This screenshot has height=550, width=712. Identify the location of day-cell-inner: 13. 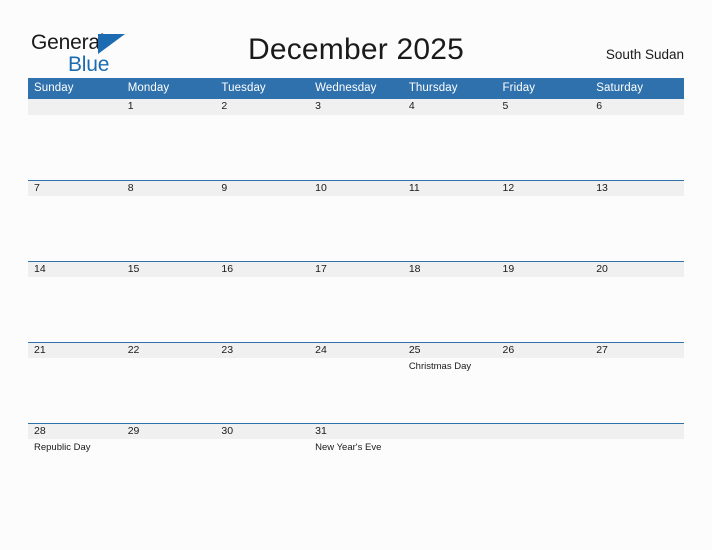
(637, 220).